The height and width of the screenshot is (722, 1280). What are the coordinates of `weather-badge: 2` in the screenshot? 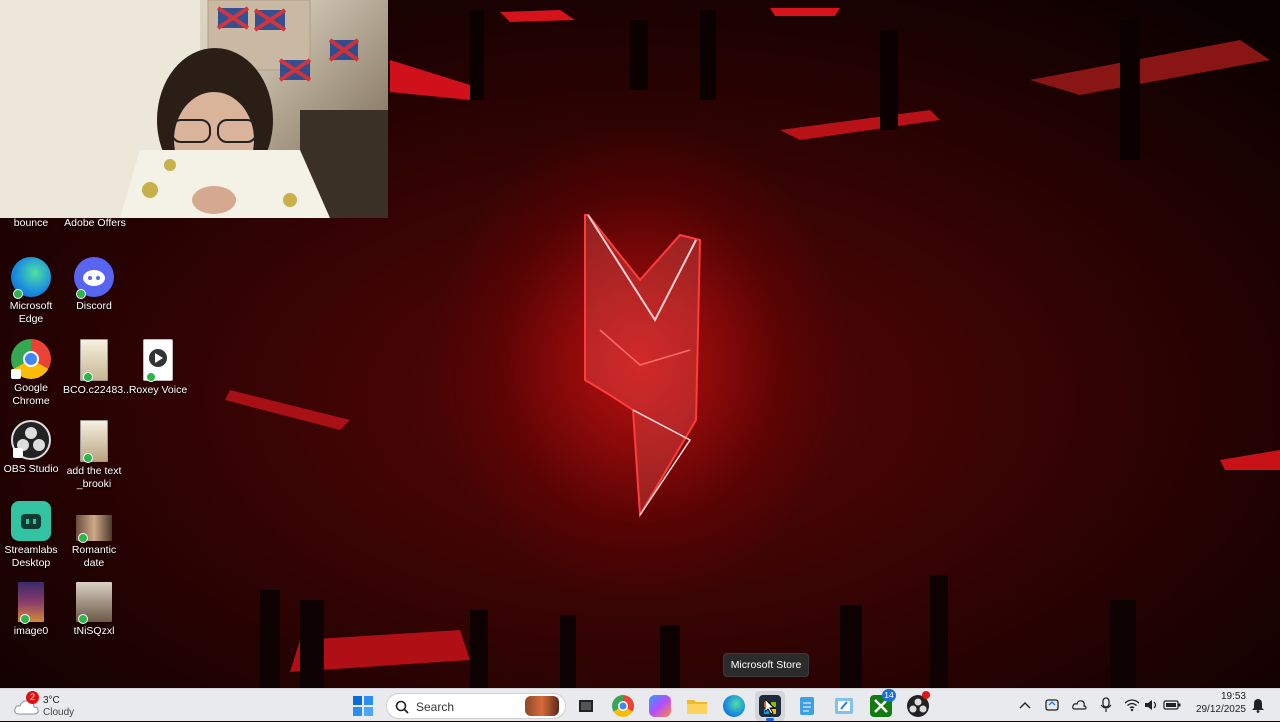 It's located at (32, 697).